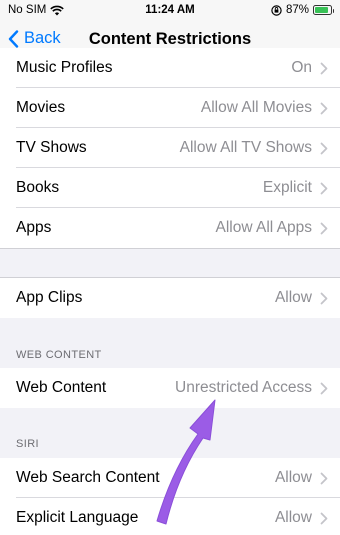 The width and height of the screenshot is (340, 535). I want to click on app-clips-group: App Clips Allow, so click(170, 298).